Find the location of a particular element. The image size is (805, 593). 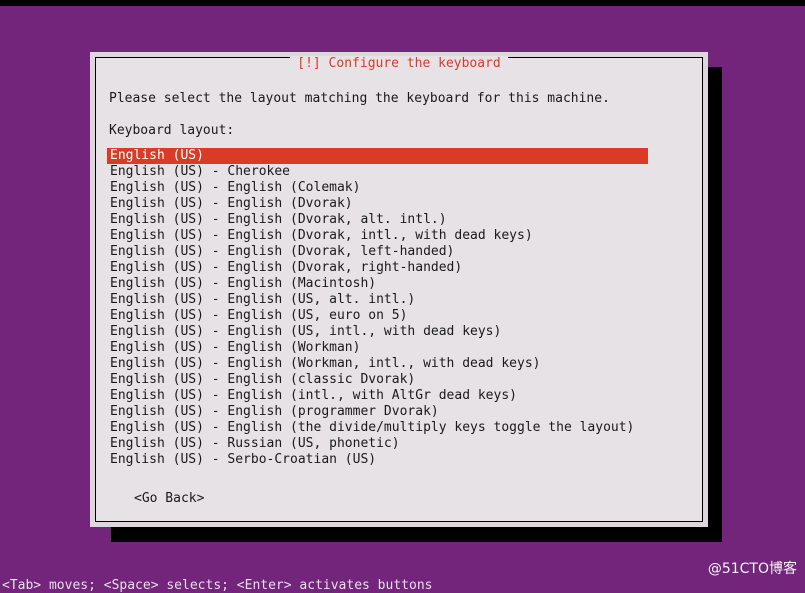

list-item: English (US) - English (US, euro on 5) is located at coordinates (402, 316).